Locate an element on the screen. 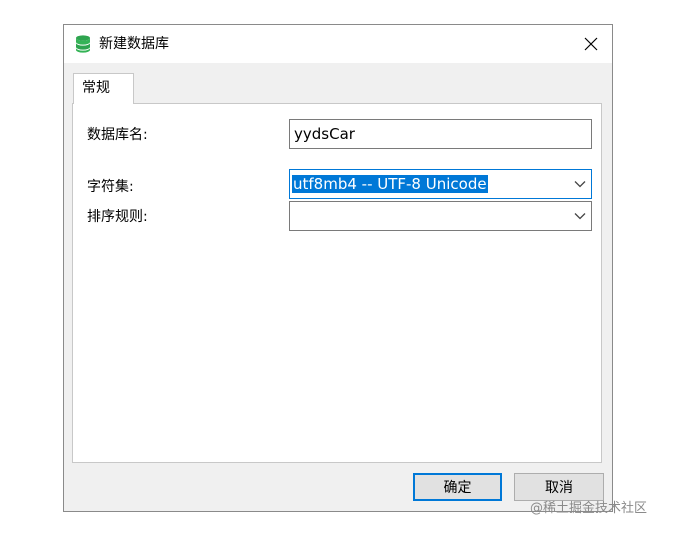 The height and width of the screenshot is (534, 674). close-button is located at coordinates (591, 44).